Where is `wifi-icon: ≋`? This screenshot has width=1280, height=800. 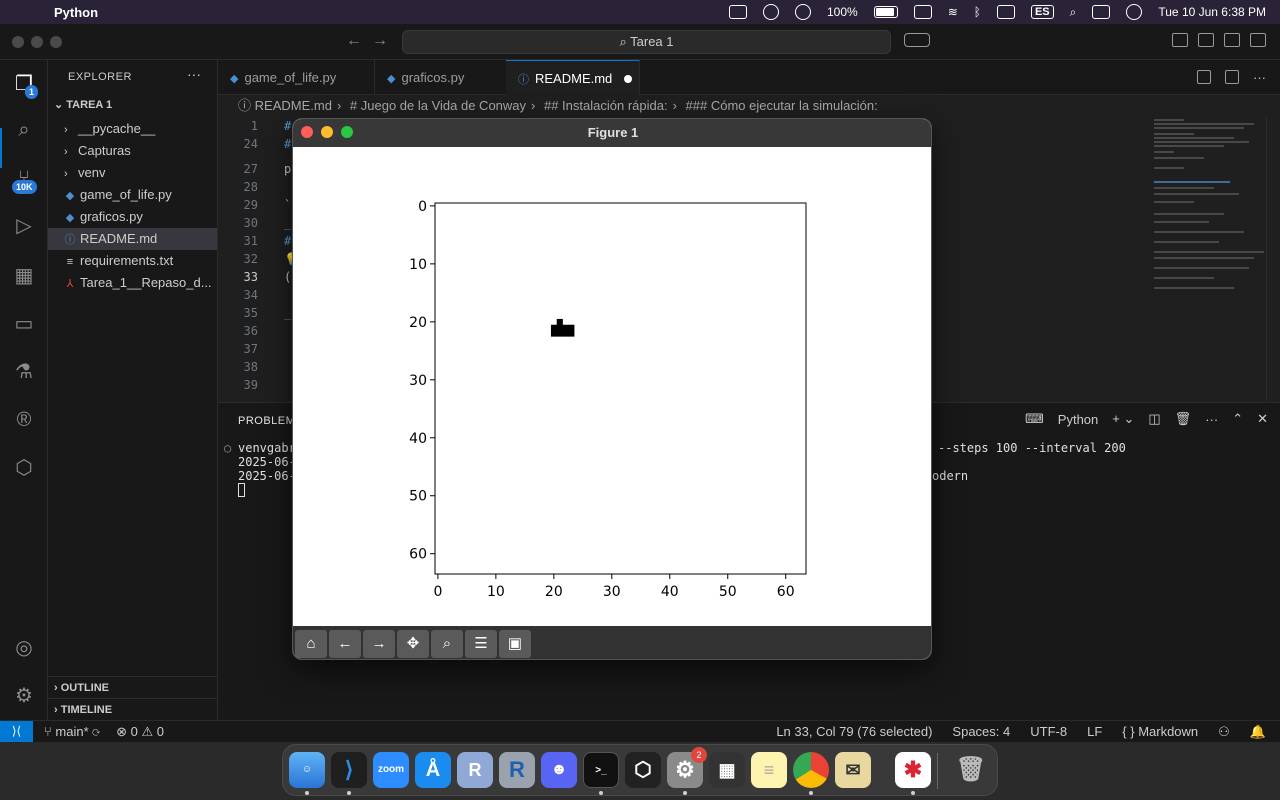
wifi-icon: ≋ is located at coordinates (953, 12).